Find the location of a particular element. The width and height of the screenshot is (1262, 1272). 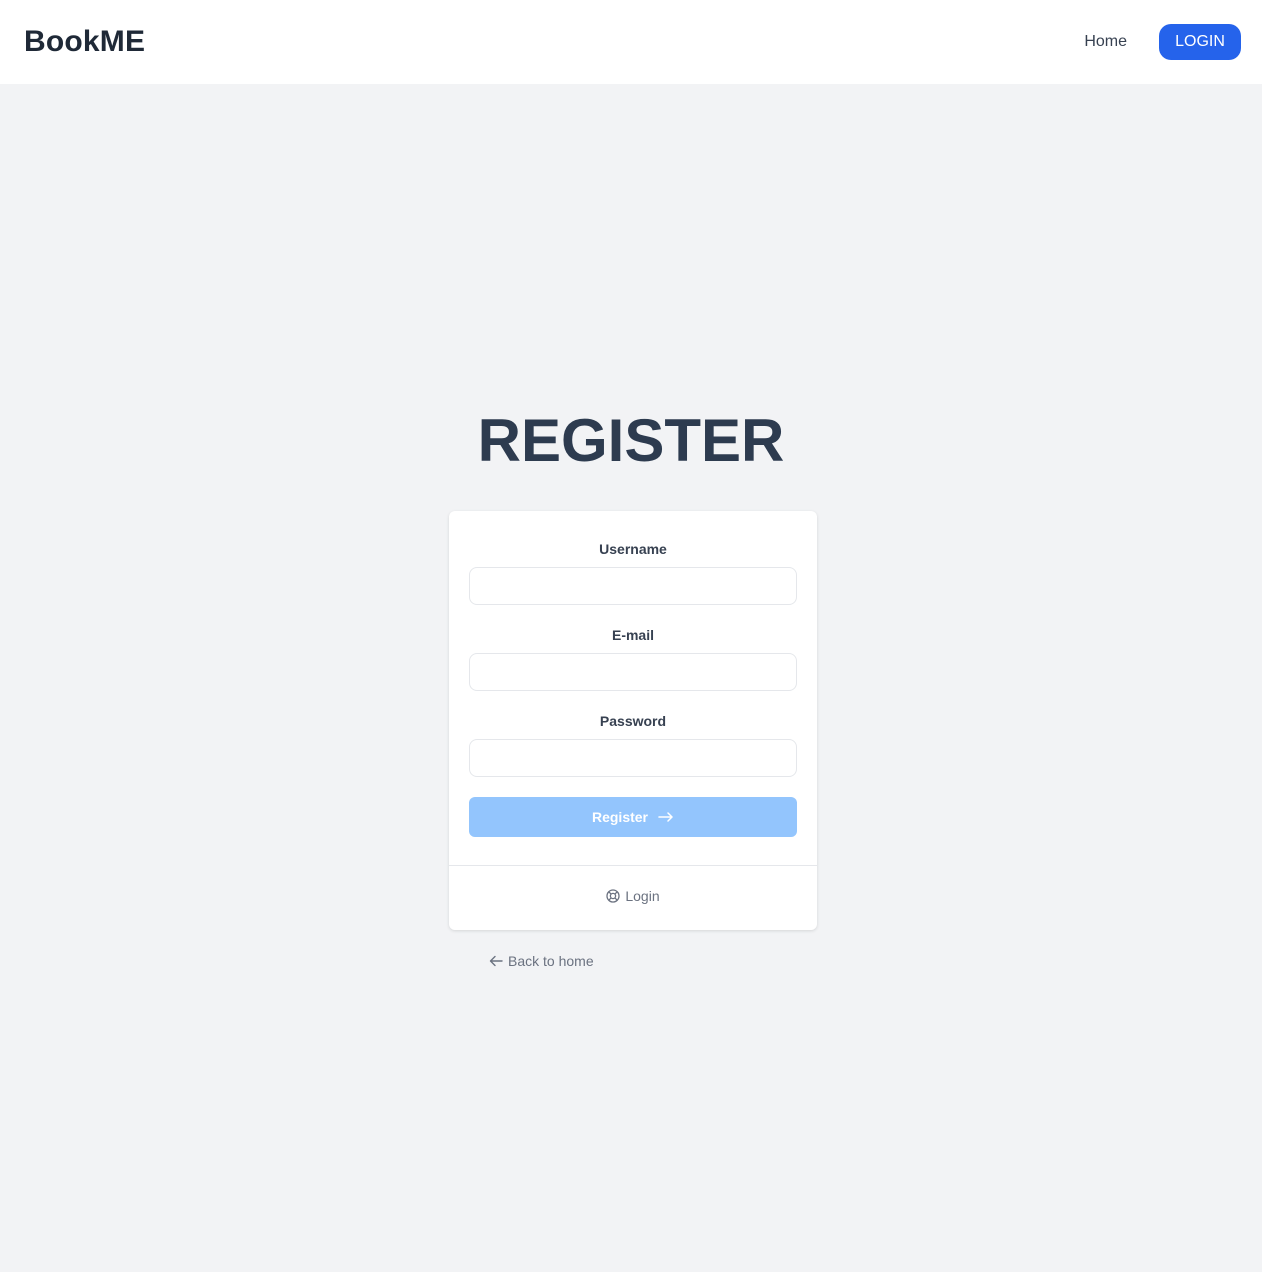

arrow-left-icon is located at coordinates (496, 961).